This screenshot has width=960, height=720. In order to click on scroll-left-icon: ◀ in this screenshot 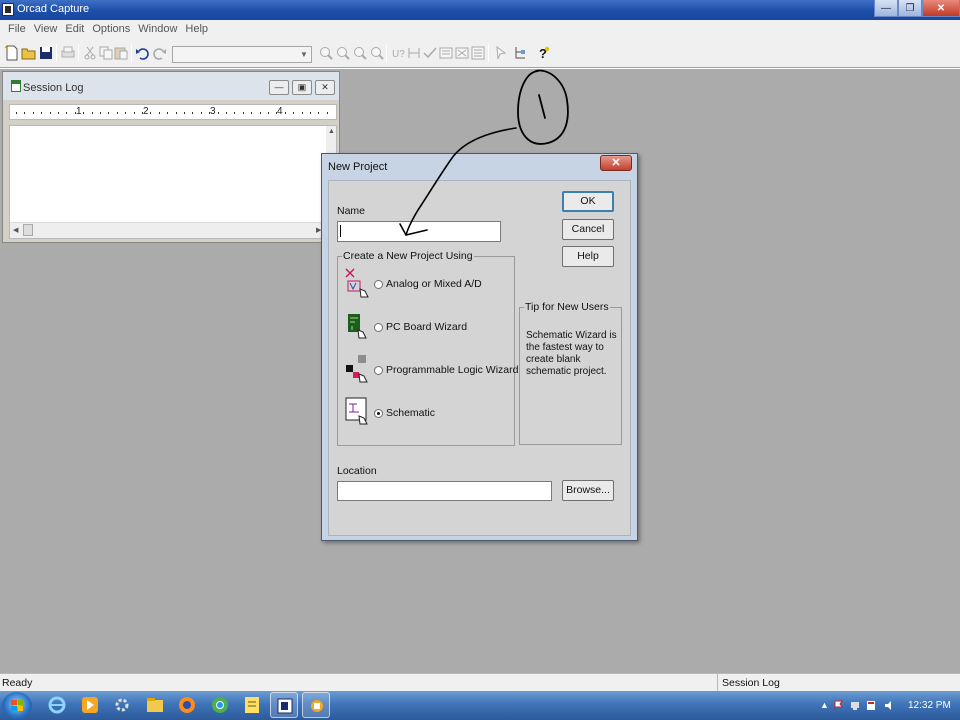, I will do `click(15, 230)`.